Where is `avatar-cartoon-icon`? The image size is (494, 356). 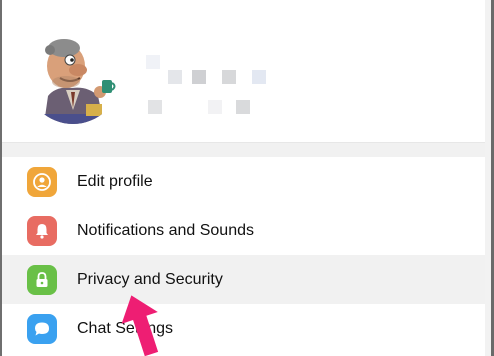
avatar-cartoon-icon is located at coordinates (76, 81).